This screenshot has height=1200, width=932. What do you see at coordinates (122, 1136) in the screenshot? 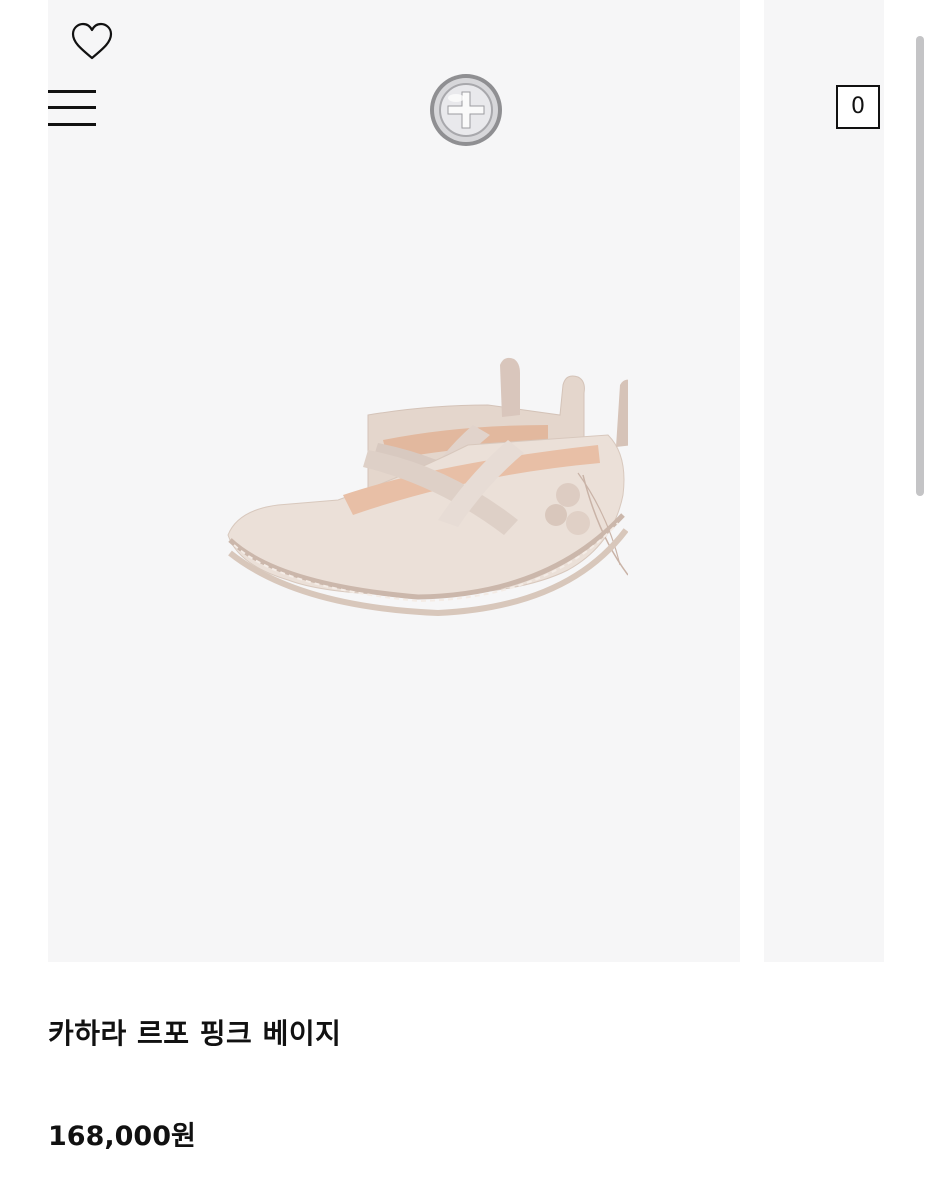
I see `product-price: 168,000원` at bounding box center [122, 1136].